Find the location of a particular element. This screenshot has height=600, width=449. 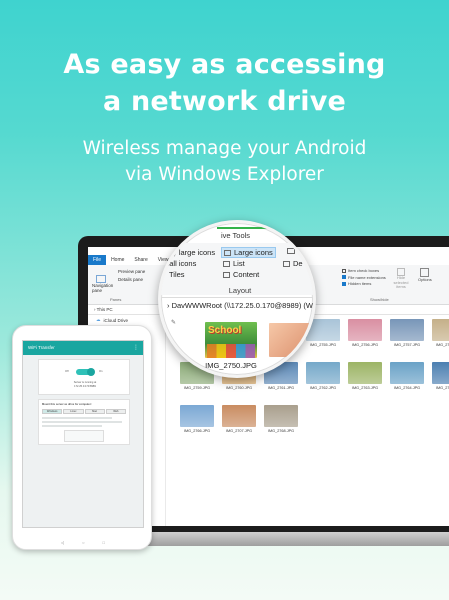

home-icon: ○ is located at coordinates (83, 542).